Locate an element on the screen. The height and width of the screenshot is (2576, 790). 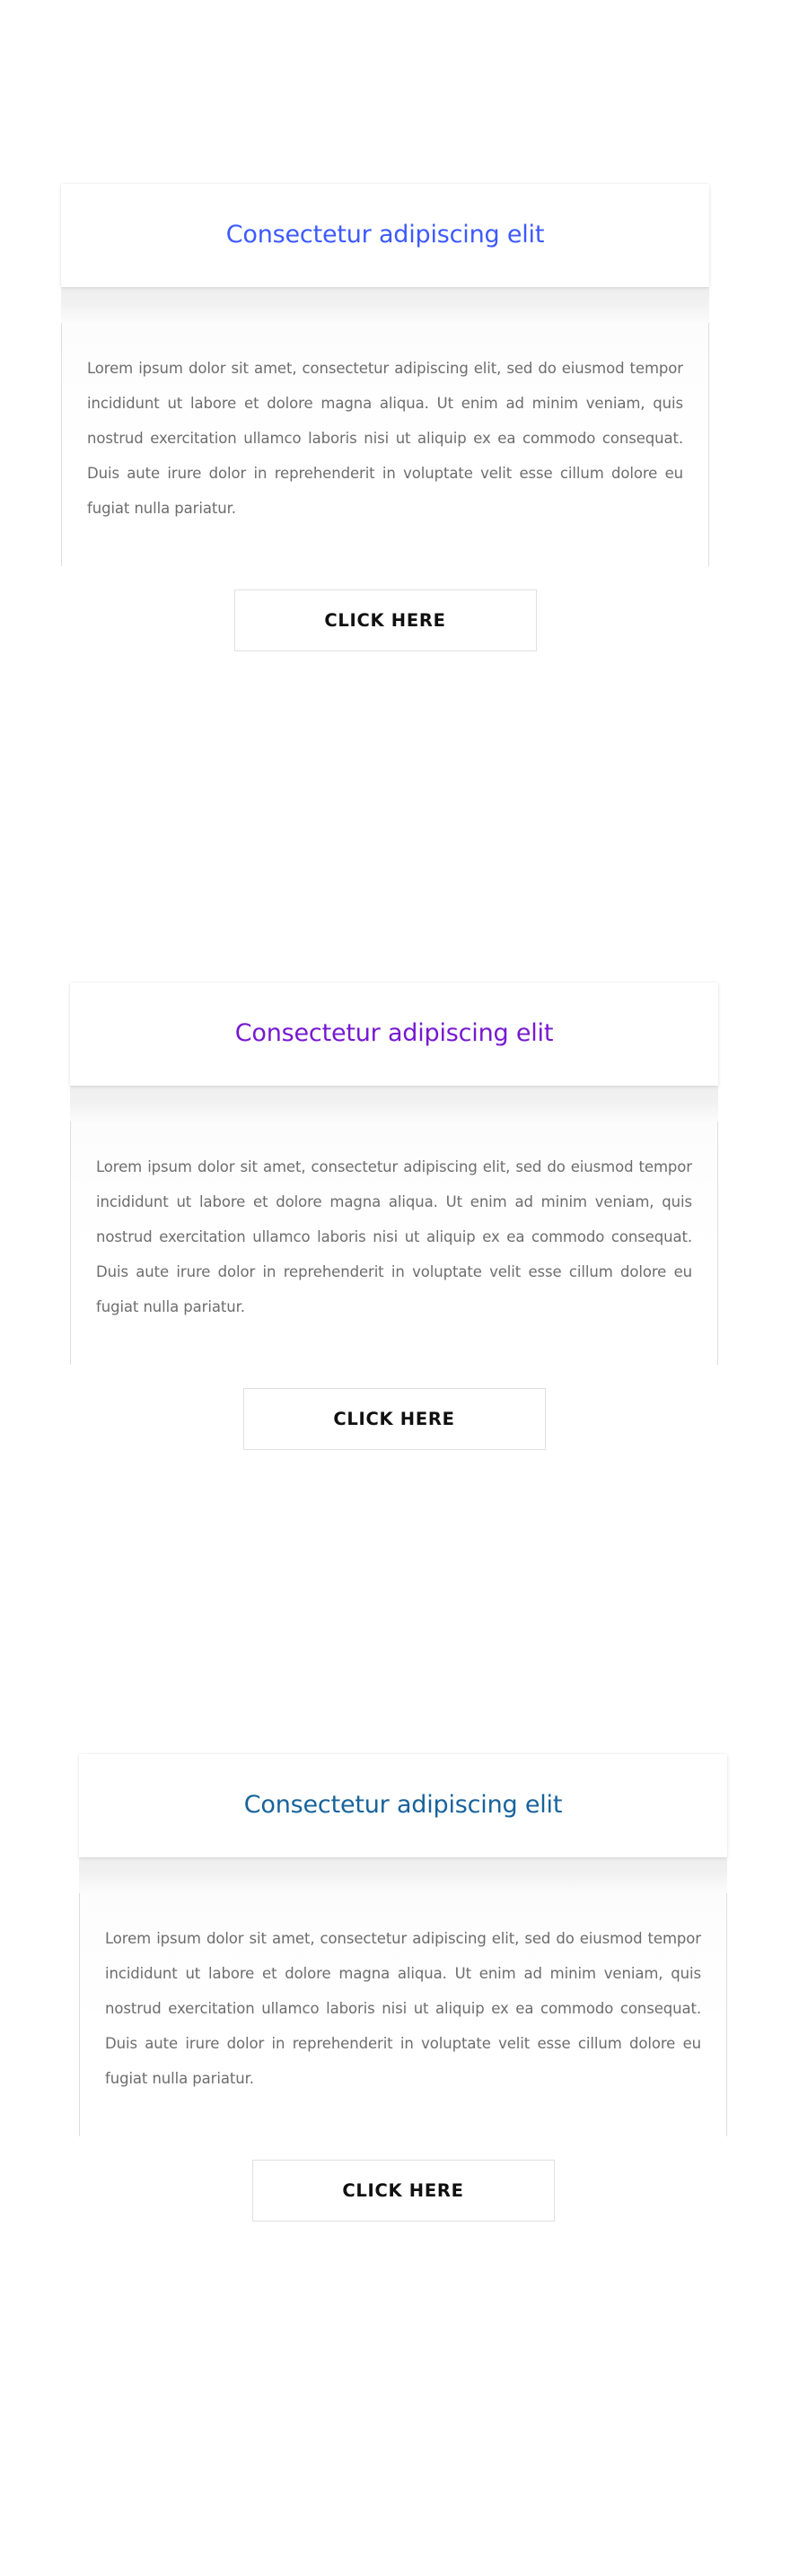
card-2-action-row: CLICK HERE is located at coordinates (394, 1407).